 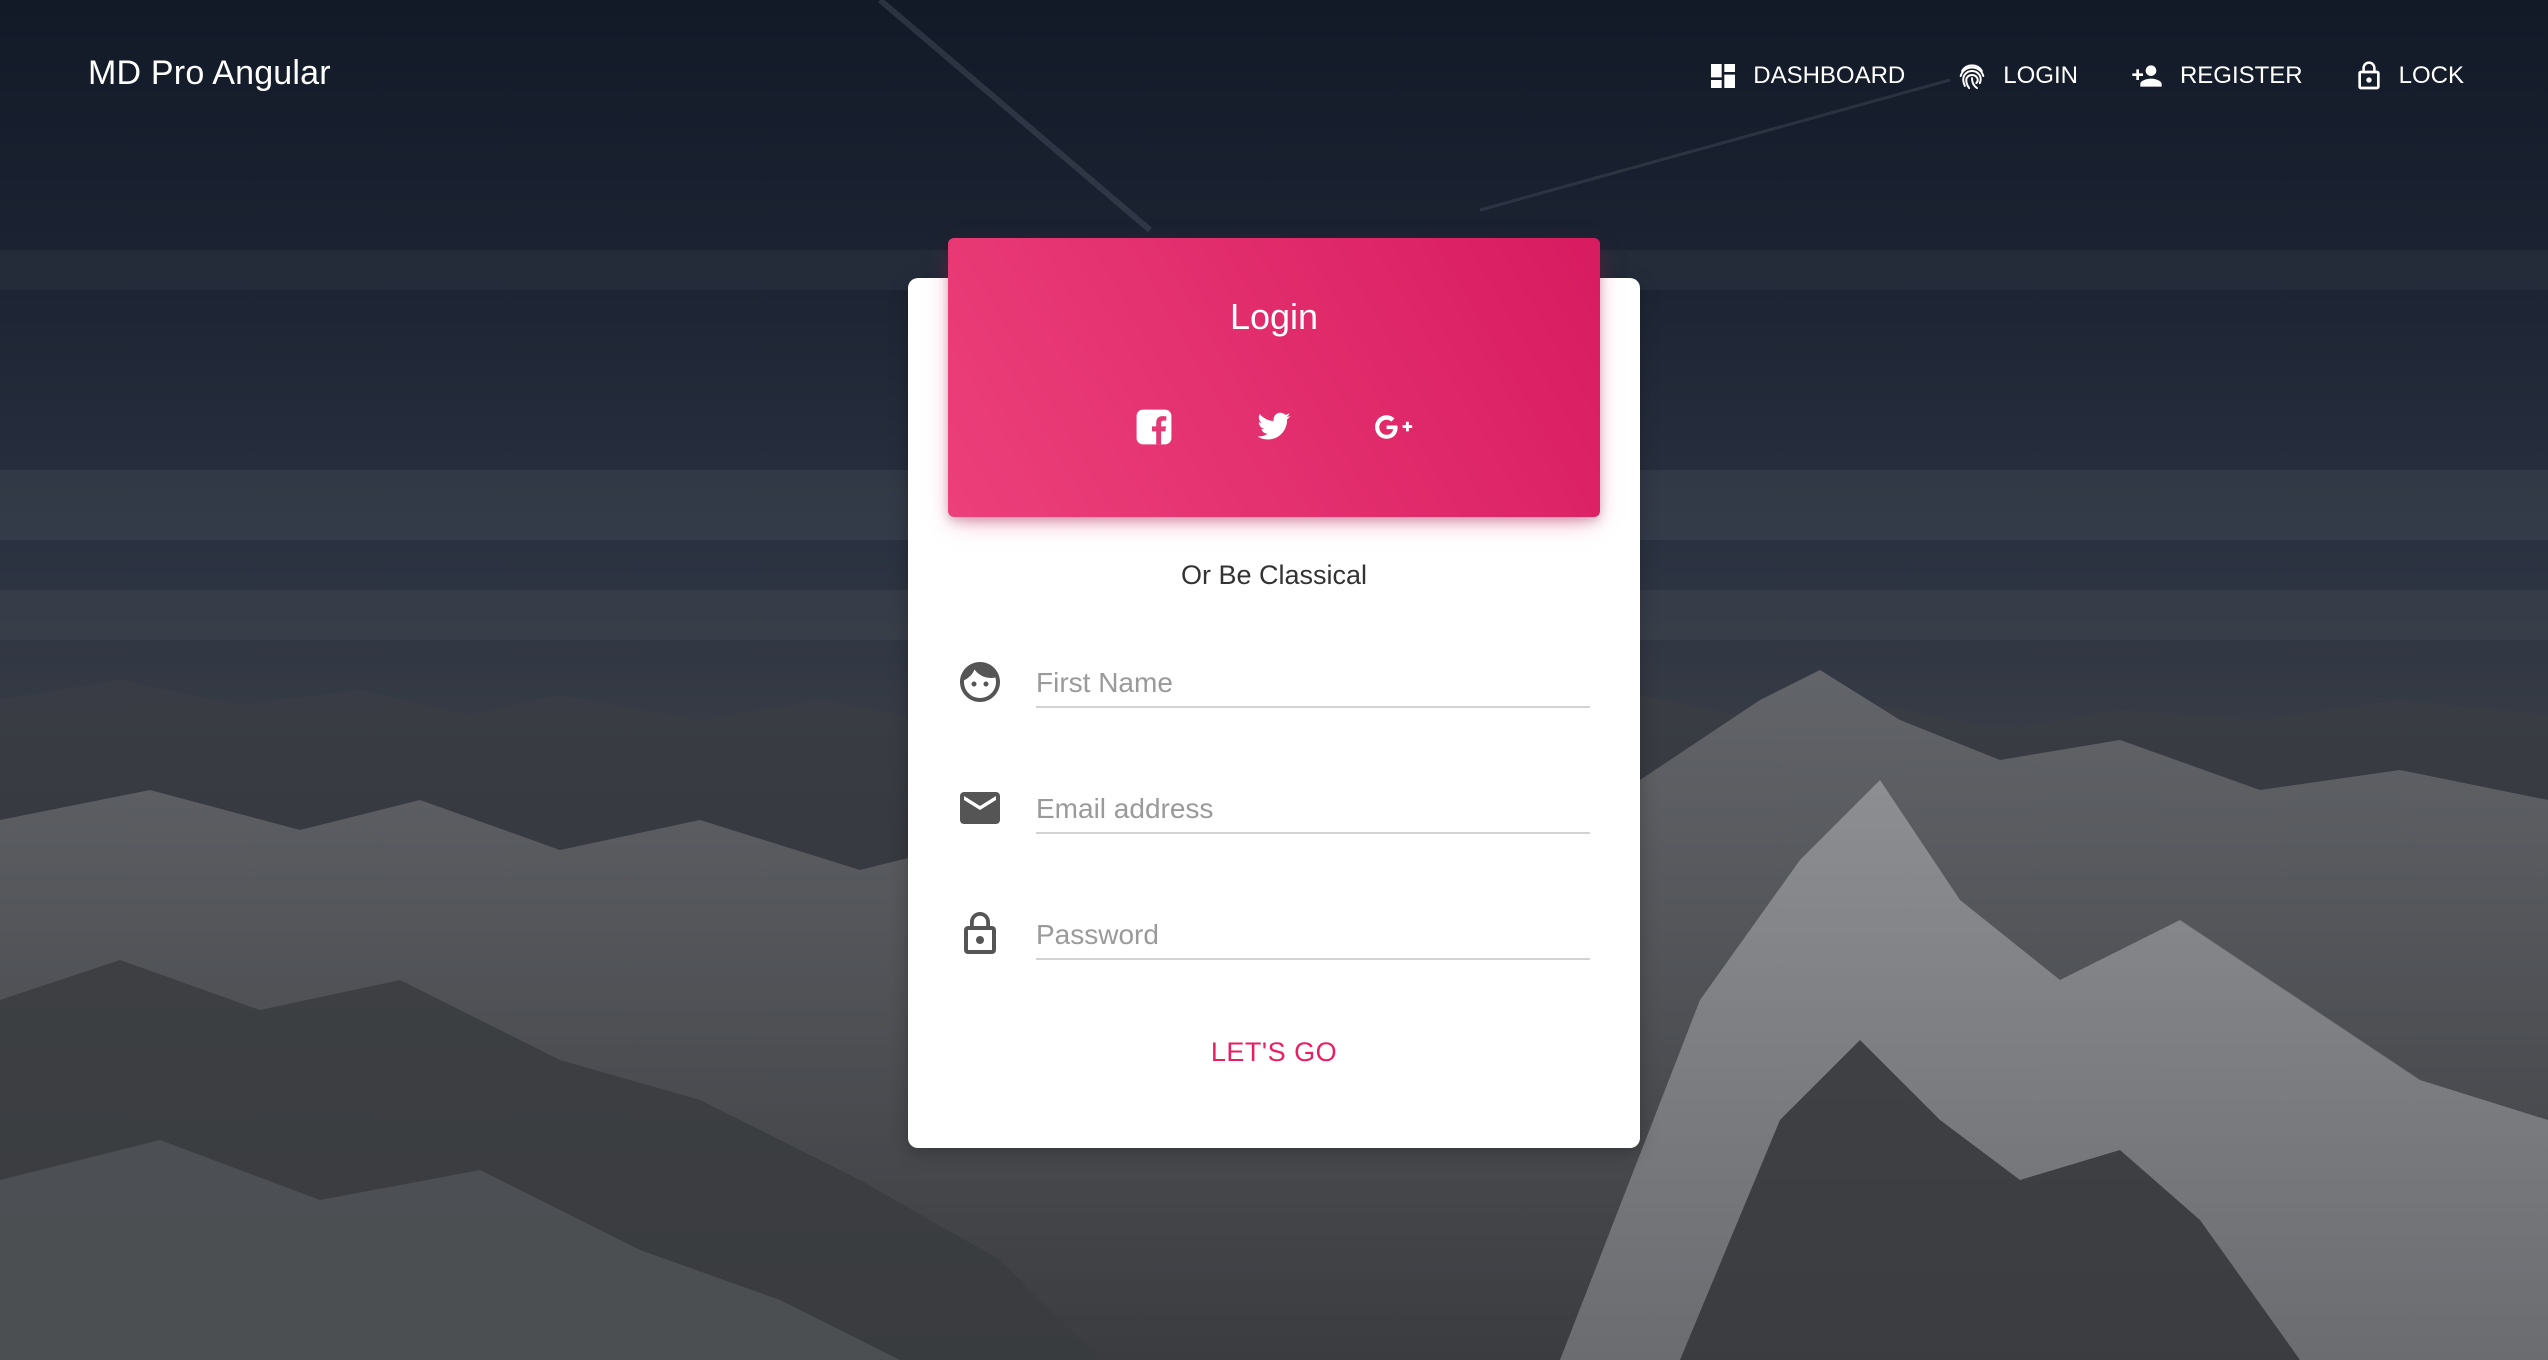 What do you see at coordinates (2085, 76) in the screenshot?
I see `top-nav: DASHBOARD LOGIN REGISTER LOCK` at bounding box center [2085, 76].